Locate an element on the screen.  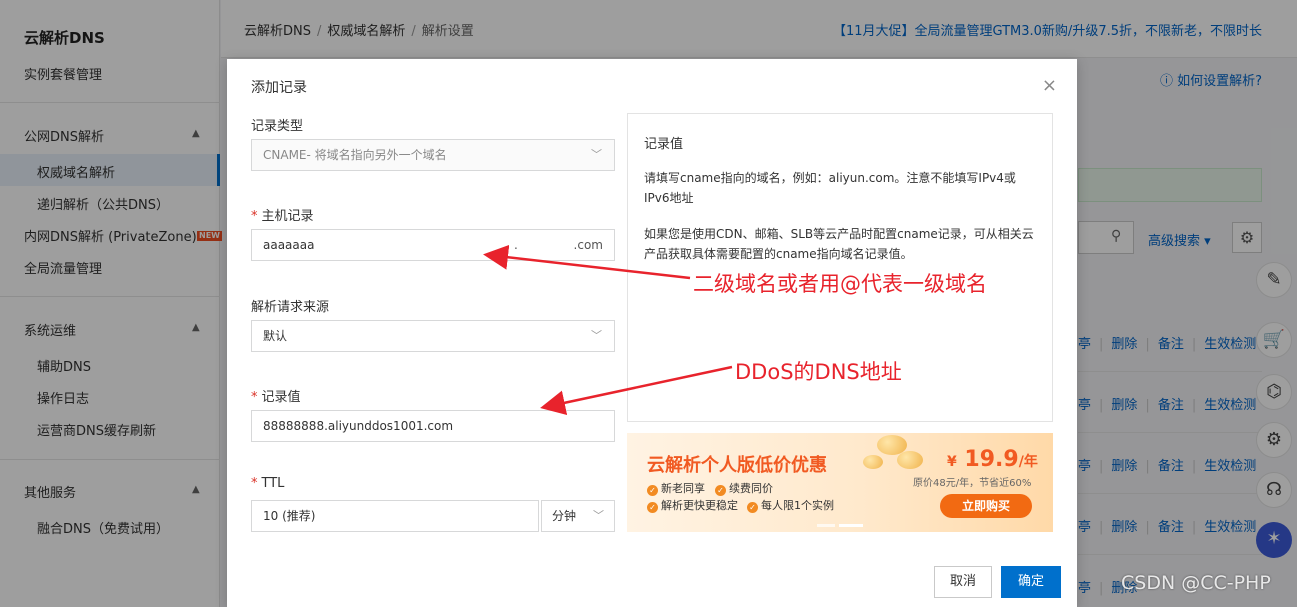
watermark: CSDN @CC-PHP is located at coordinates (1196, 583).